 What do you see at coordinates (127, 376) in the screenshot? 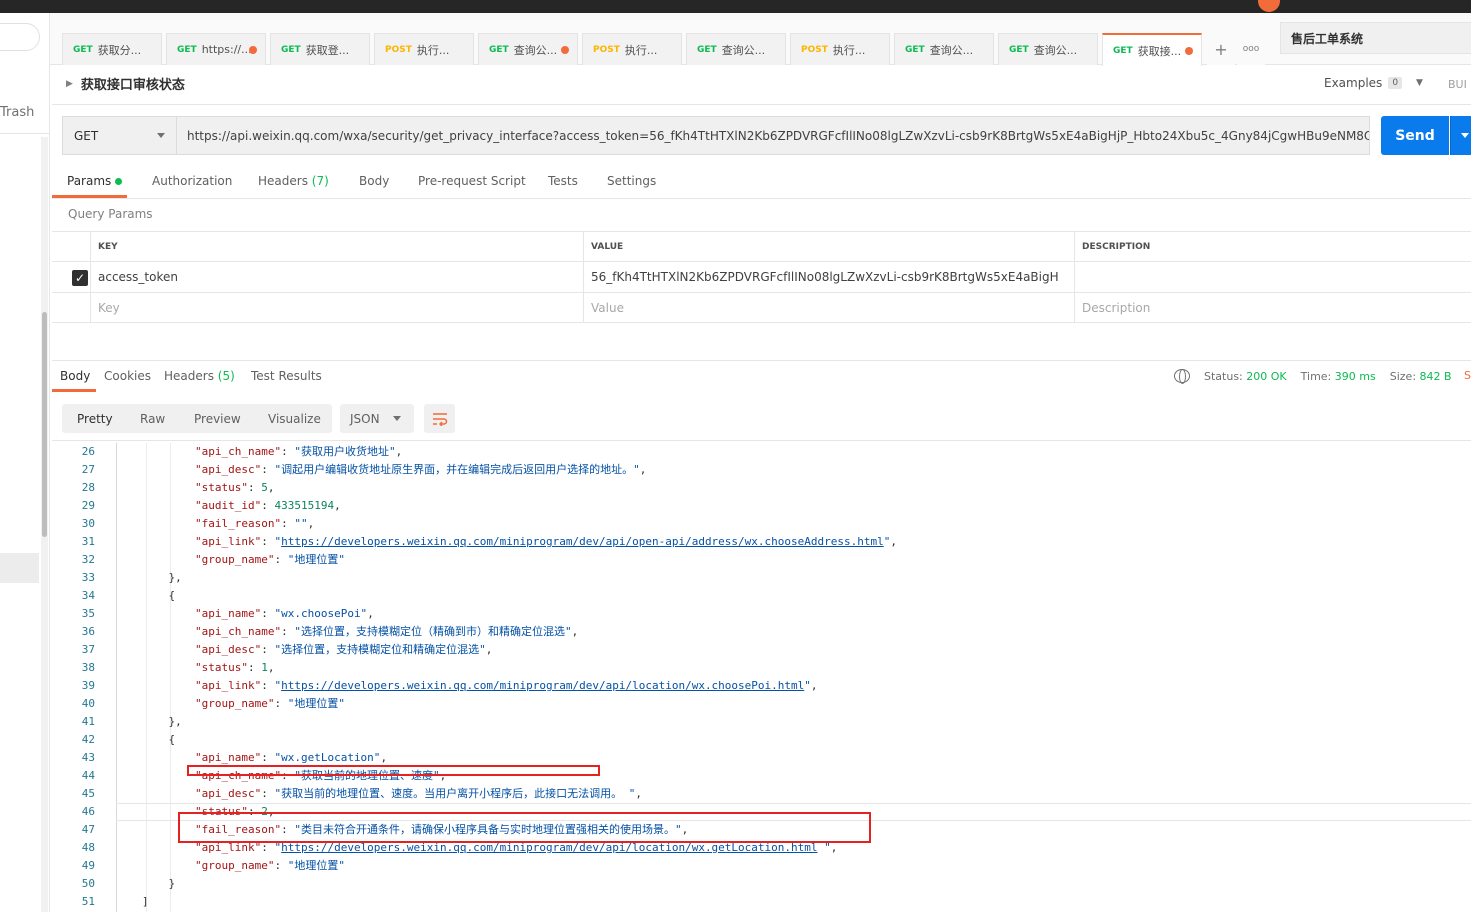
I see `tab-response-cookies: Cookies` at bounding box center [127, 376].